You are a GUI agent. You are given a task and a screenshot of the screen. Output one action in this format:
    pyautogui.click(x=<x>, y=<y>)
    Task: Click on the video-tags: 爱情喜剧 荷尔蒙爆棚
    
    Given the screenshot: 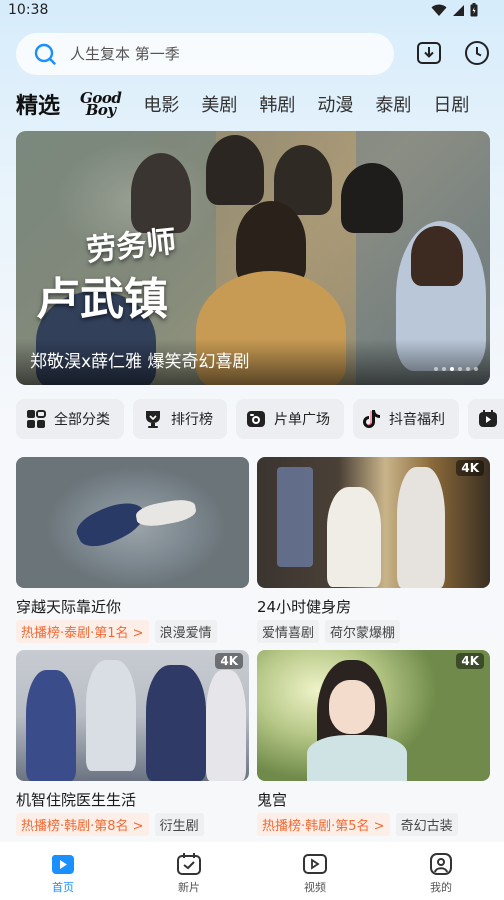 What is the action you would take?
    pyautogui.click(x=373, y=631)
    